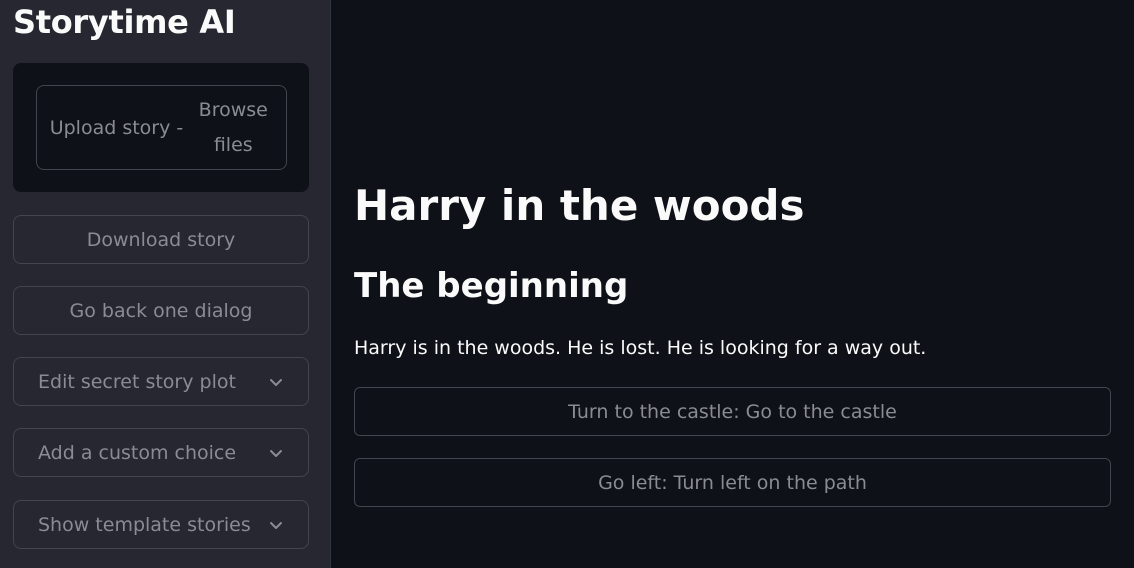 The width and height of the screenshot is (1134, 568). Describe the element at coordinates (137, 381) in the screenshot. I see `expander-label: Edit secret story plot` at that location.